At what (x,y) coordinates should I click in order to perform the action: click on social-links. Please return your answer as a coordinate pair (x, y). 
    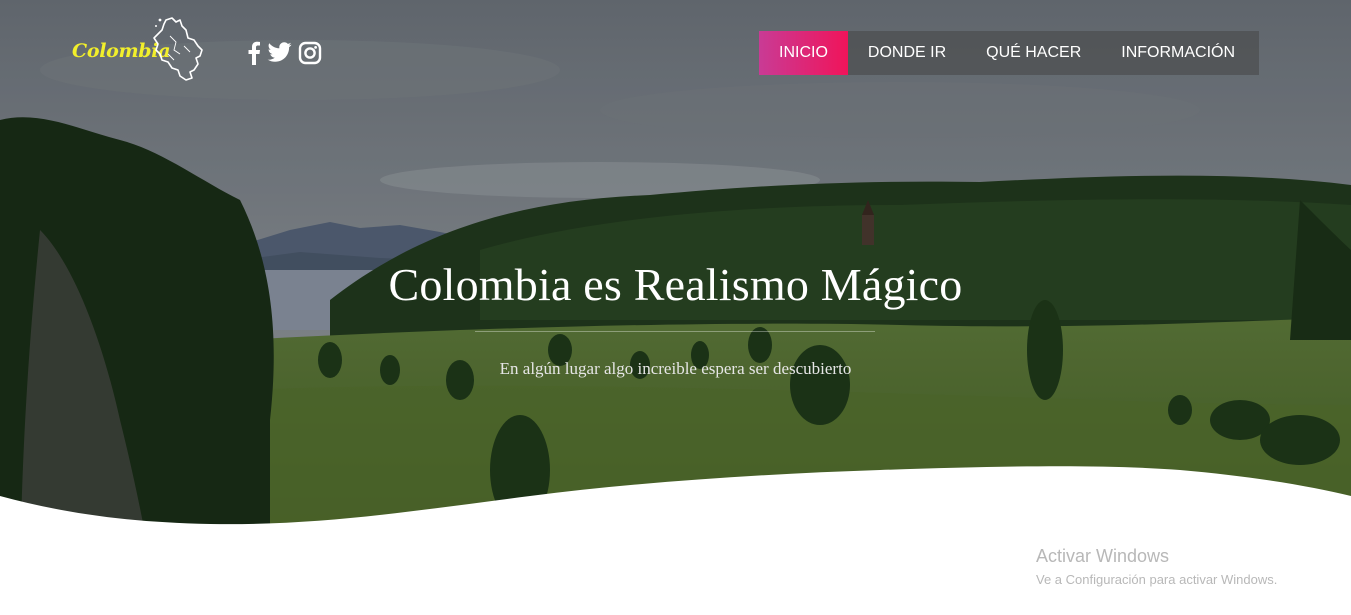
    Looking at the image, I should click on (284, 53).